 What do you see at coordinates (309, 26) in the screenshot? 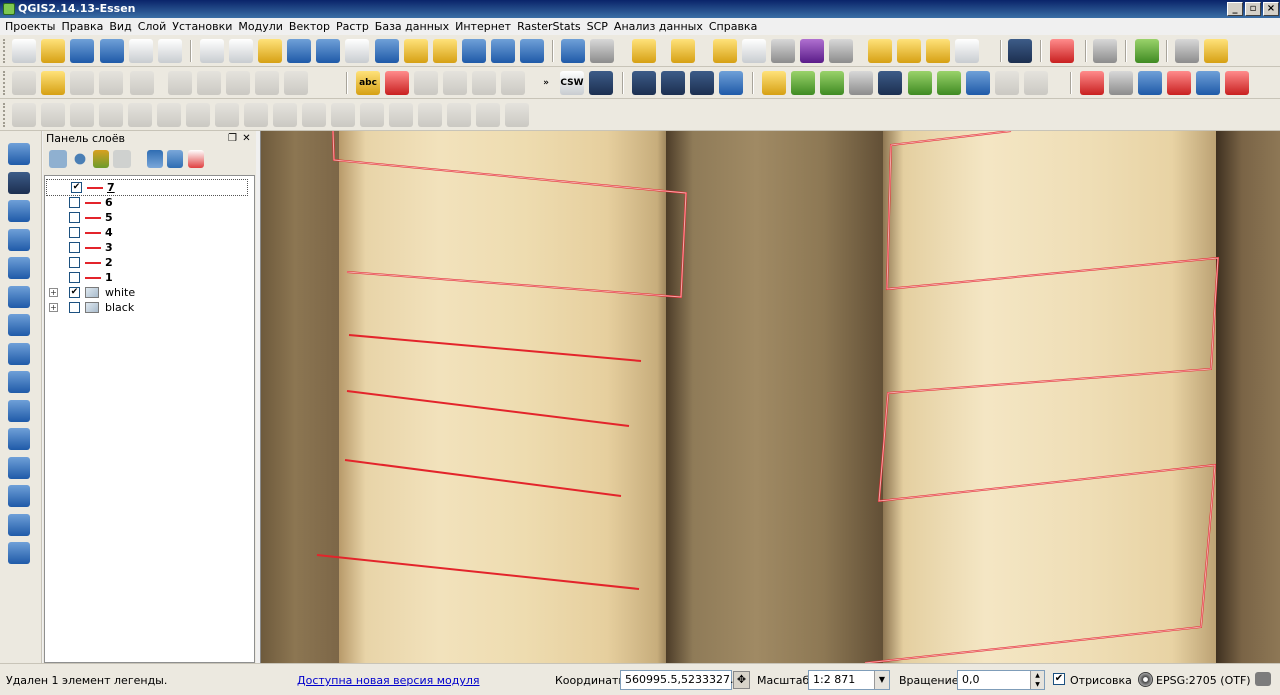
I see `menu-item-6: Вектор` at bounding box center [309, 26].